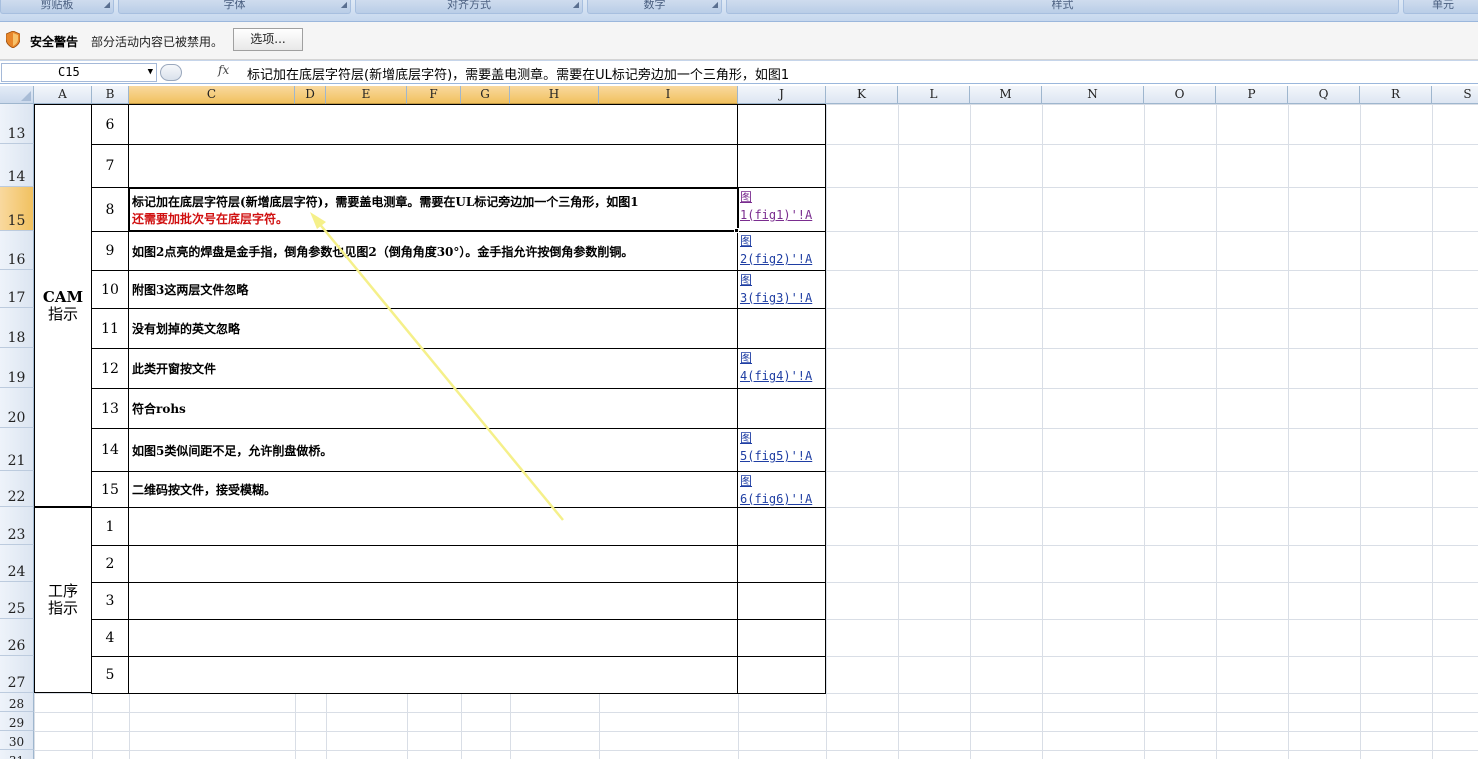 This screenshot has width=1478, height=759. I want to click on figure-link: 图 3(fig3)'!A, so click(782, 289).